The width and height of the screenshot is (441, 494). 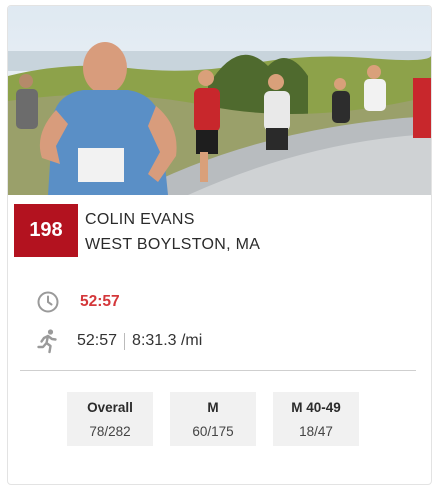 What do you see at coordinates (167, 340) in the screenshot?
I see `pace: 8:31.3 /mi` at bounding box center [167, 340].